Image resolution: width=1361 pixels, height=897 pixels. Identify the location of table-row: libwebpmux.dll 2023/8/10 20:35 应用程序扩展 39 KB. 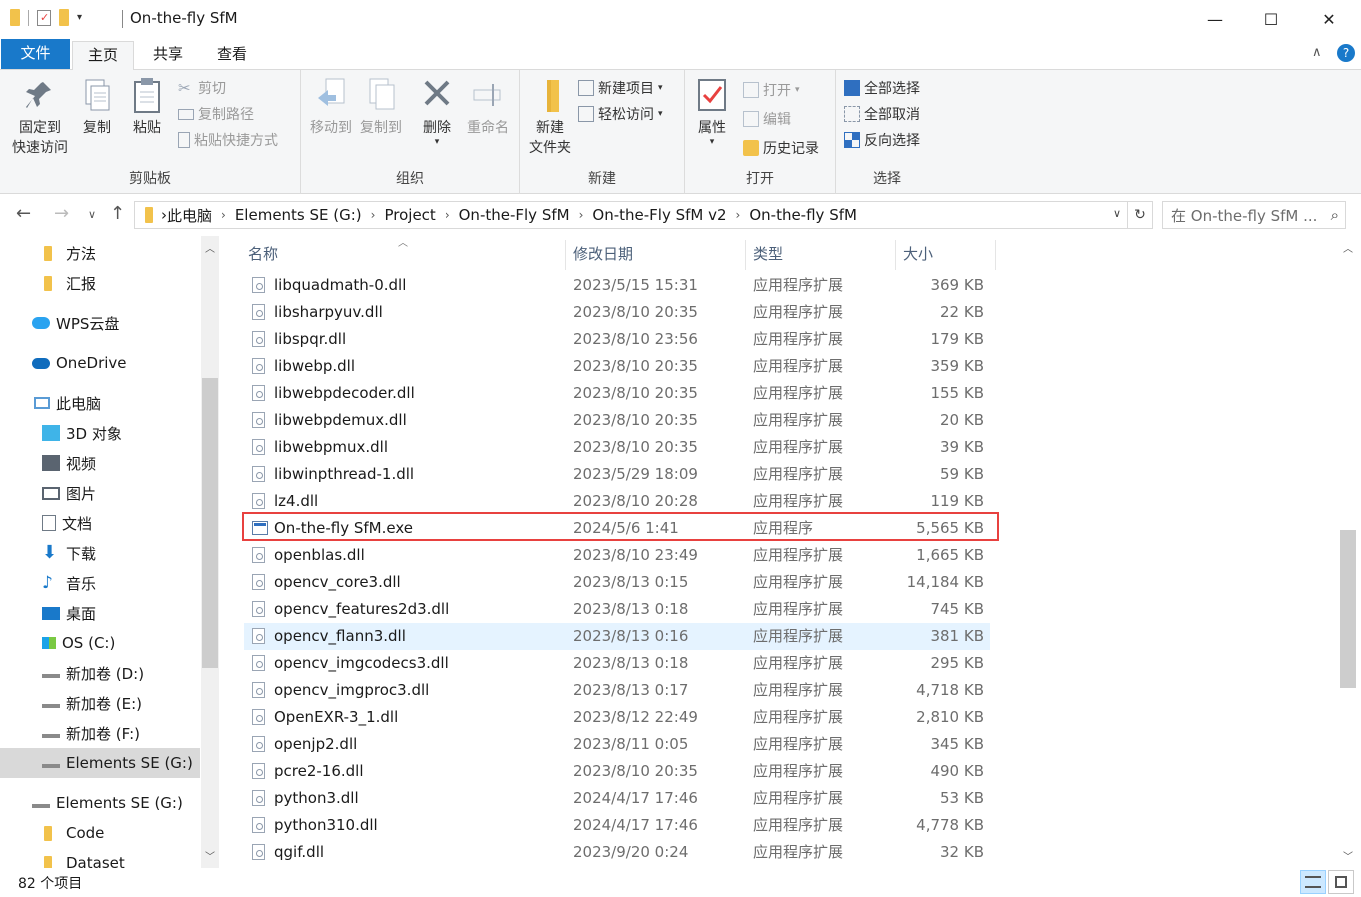
(617, 447).